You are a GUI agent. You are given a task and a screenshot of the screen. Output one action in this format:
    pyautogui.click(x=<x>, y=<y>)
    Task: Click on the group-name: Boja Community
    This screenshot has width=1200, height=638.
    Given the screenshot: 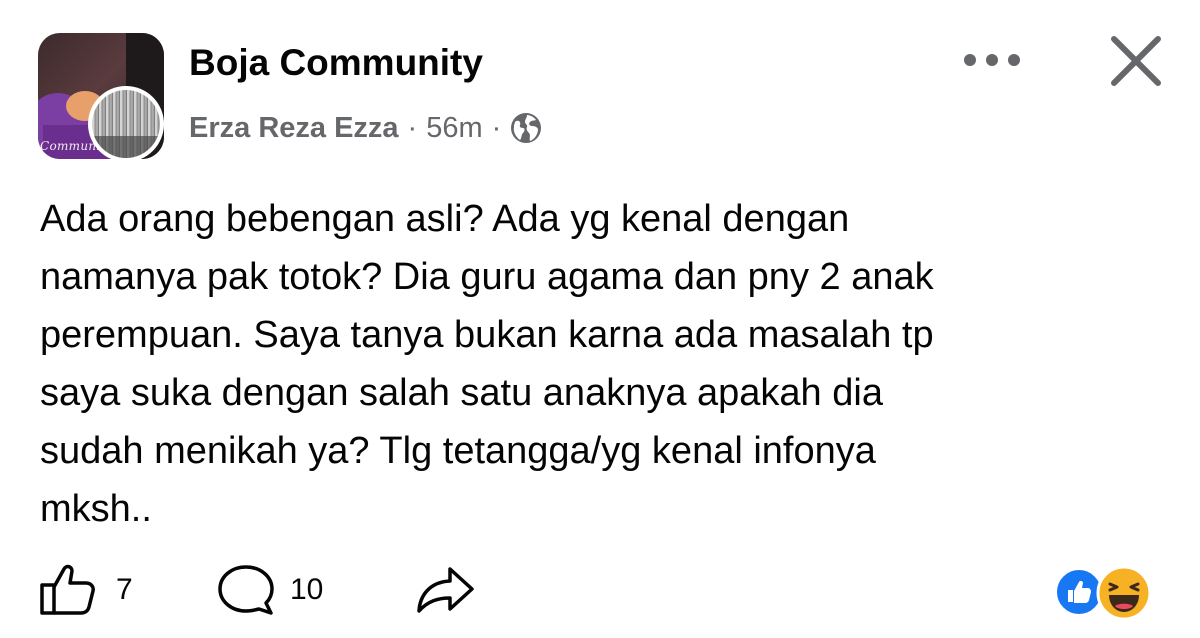 What is the action you would take?
    pyautogui.click(x=336, y=63)
    